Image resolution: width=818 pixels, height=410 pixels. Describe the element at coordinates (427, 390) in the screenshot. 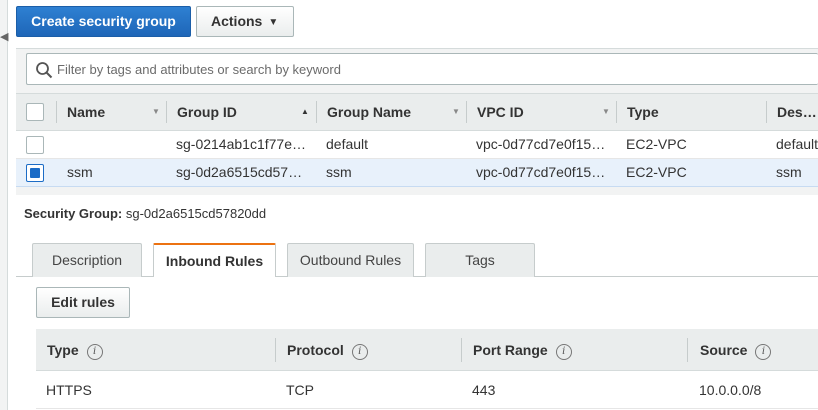

I see `rules-table-row: HTTPS TCP 443 10.0.0.0/8` at that location.